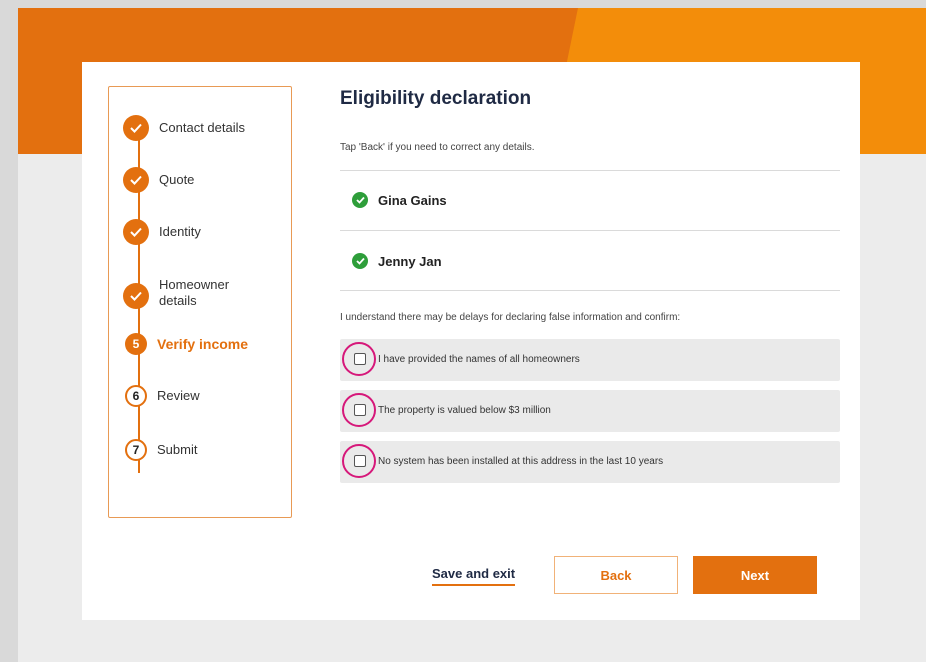 The image size is (926, 662). I want to click on step-label: Quote, so click(177, 179).